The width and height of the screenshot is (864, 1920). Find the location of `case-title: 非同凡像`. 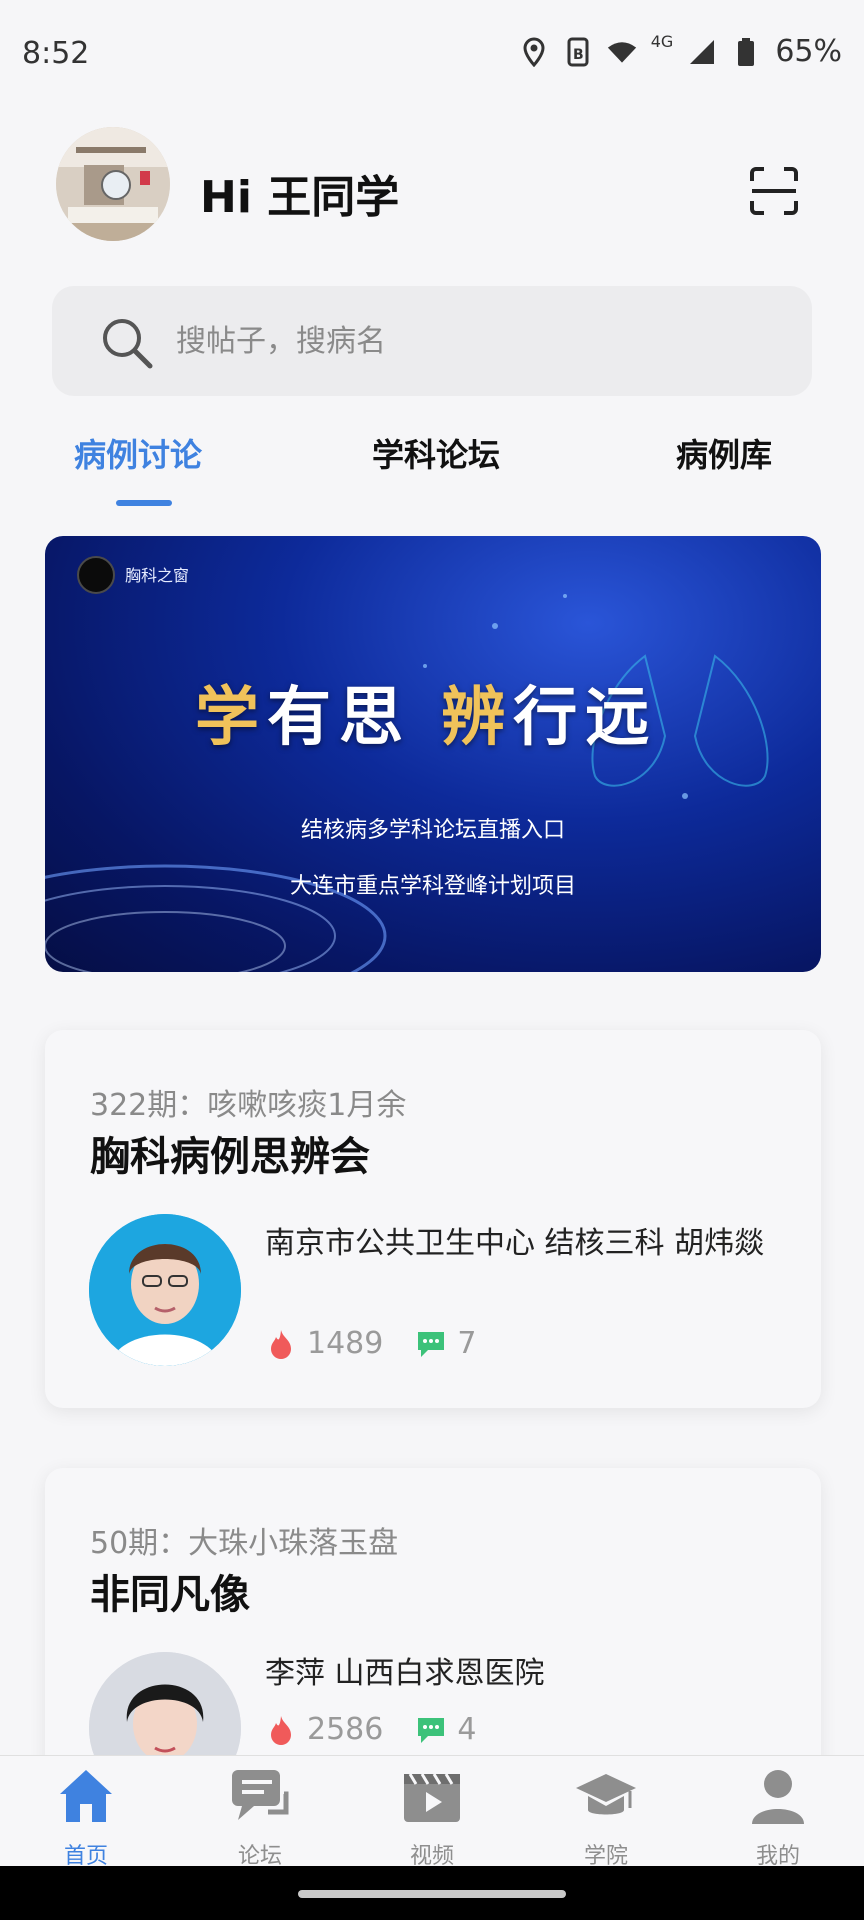

case-title: 非同凡像 is located at coordinates (170, 1595).